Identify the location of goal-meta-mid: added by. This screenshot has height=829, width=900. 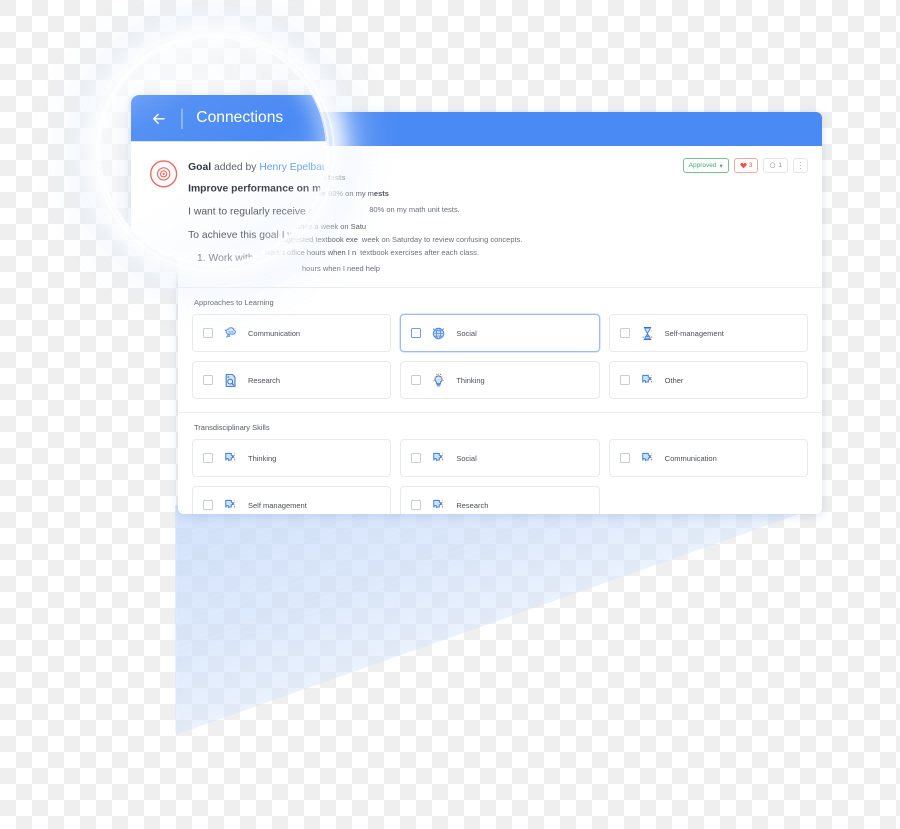
(252, 162).